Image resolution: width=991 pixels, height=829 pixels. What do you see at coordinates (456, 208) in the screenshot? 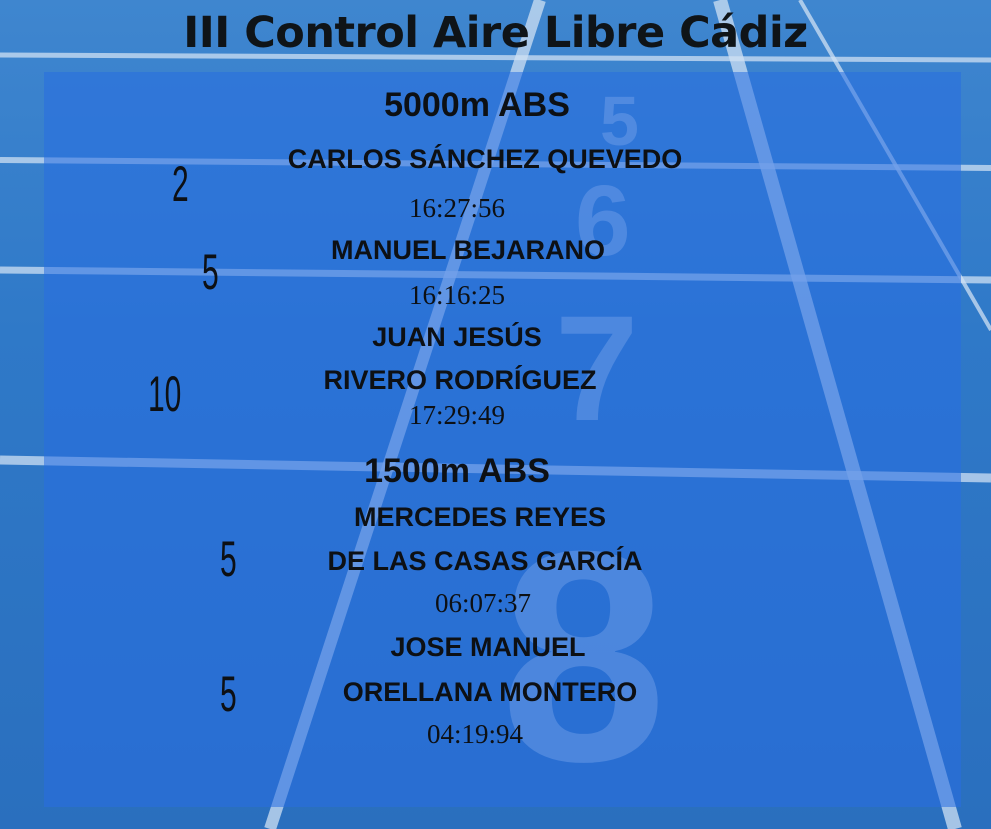
I see `result-time: 16:27:56` at bounding box center [456, 208].